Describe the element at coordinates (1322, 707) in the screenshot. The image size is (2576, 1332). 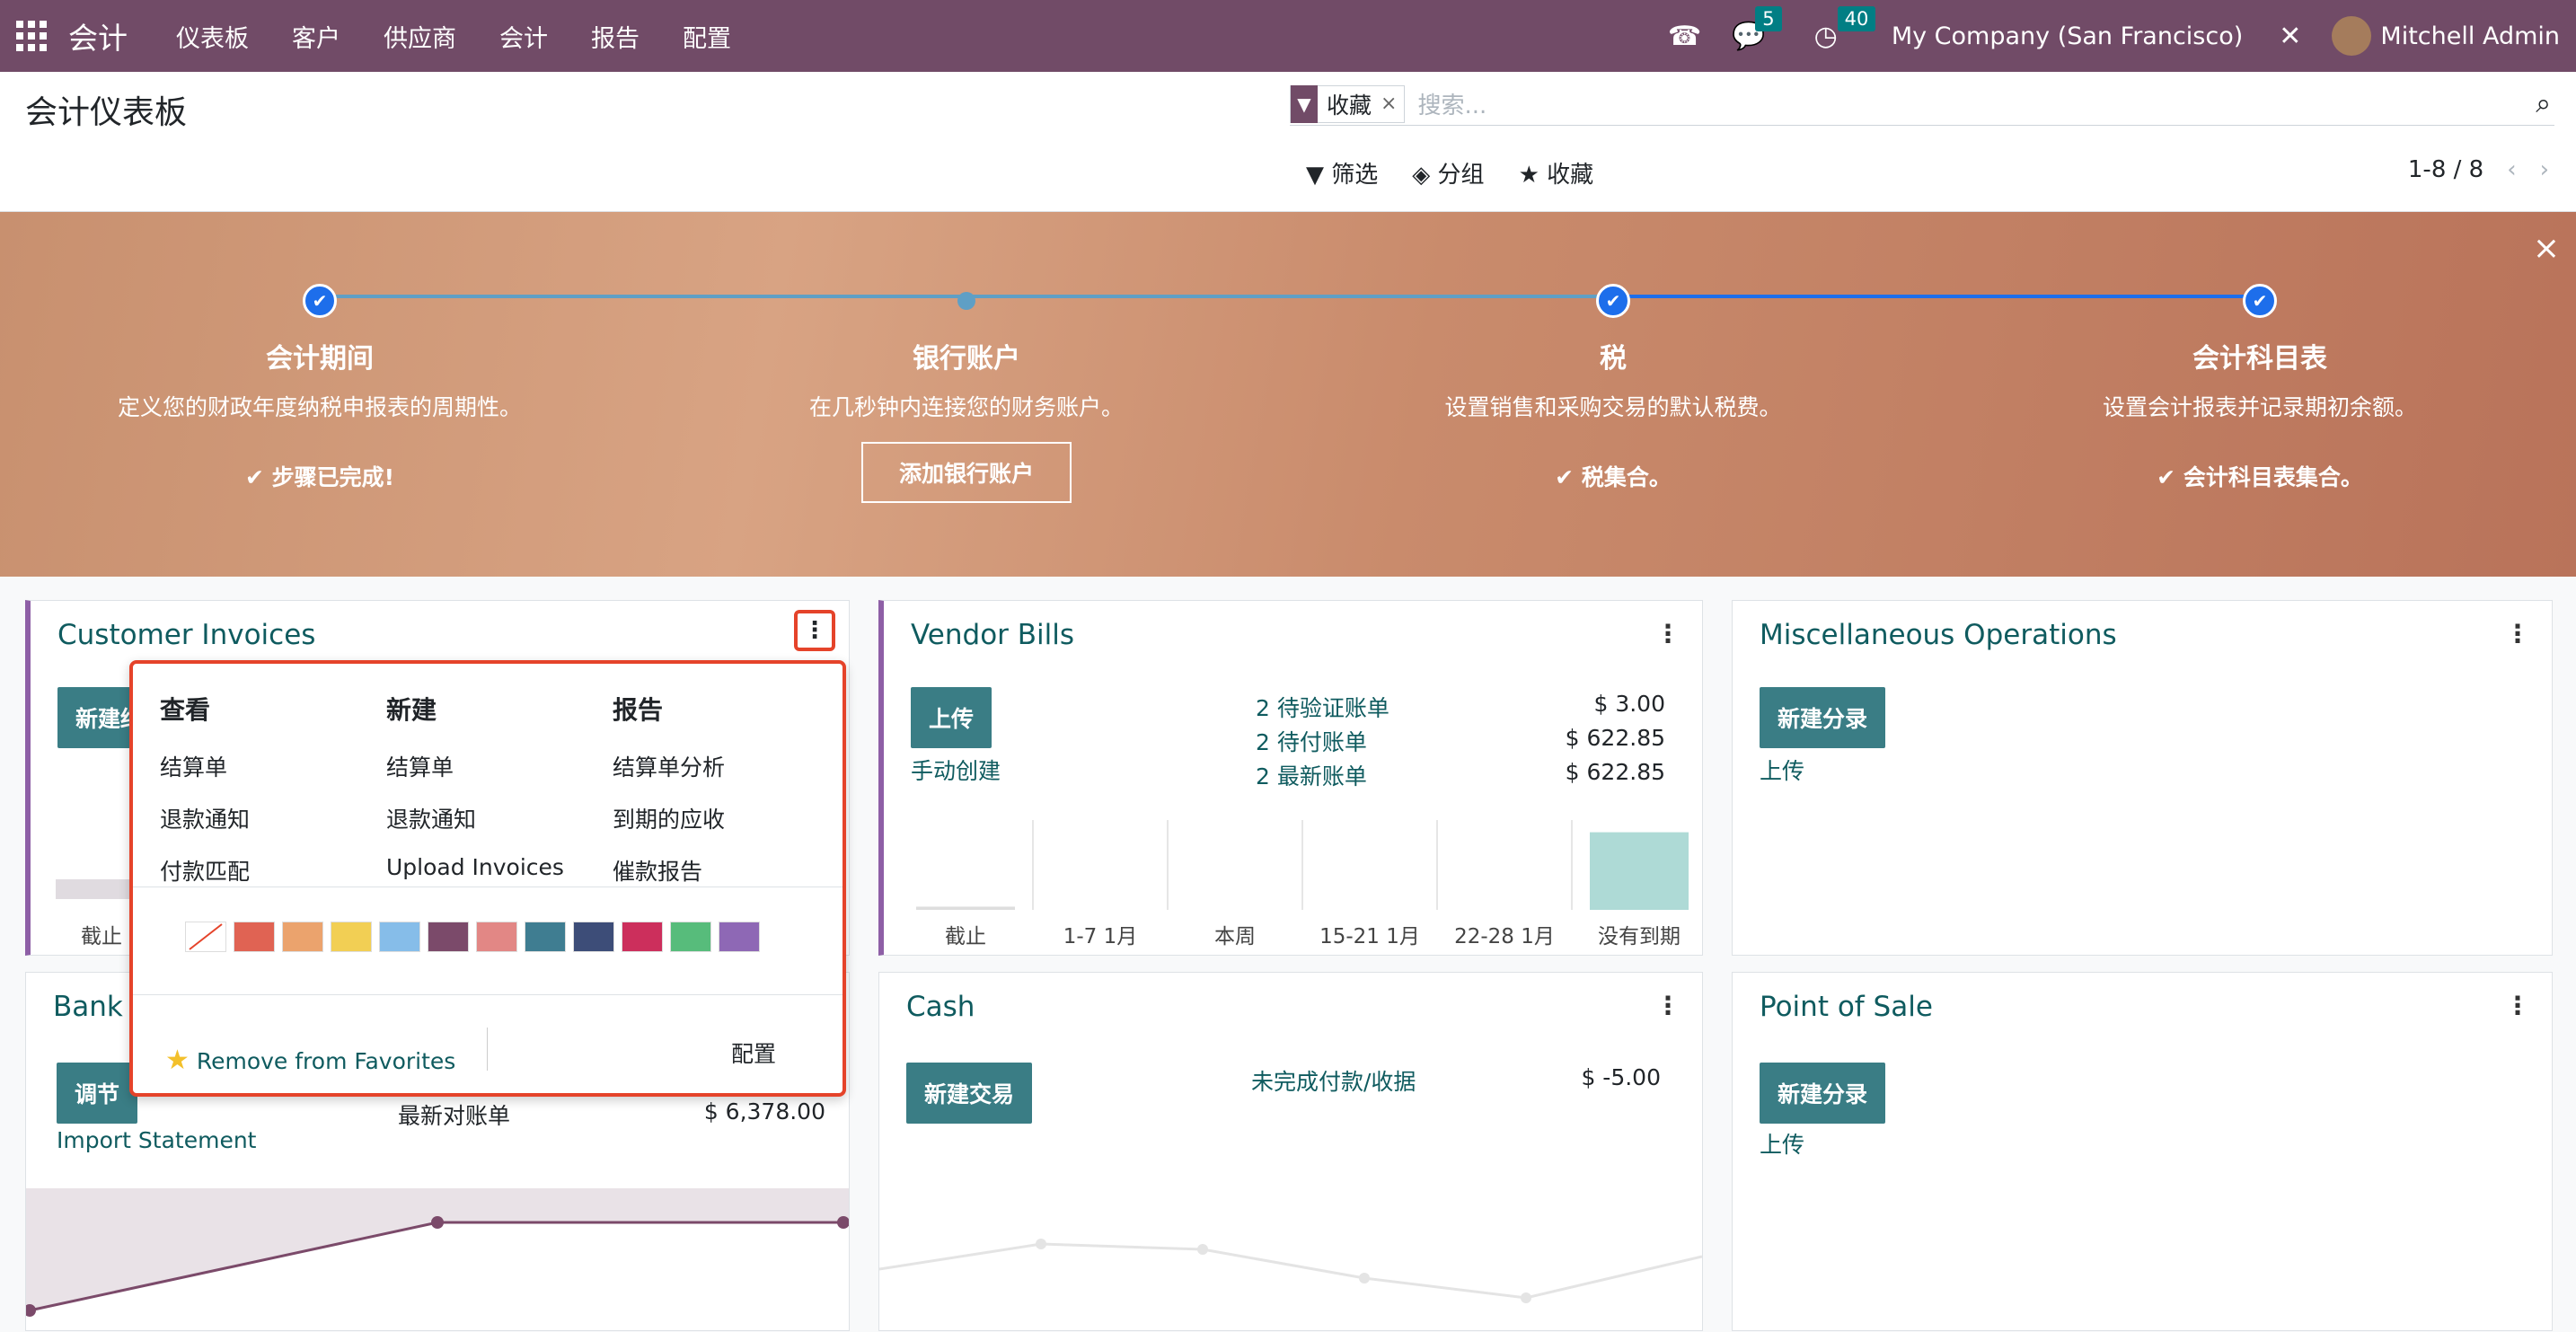
I see `stat-to-validate: 2 待验证账单` at that location.